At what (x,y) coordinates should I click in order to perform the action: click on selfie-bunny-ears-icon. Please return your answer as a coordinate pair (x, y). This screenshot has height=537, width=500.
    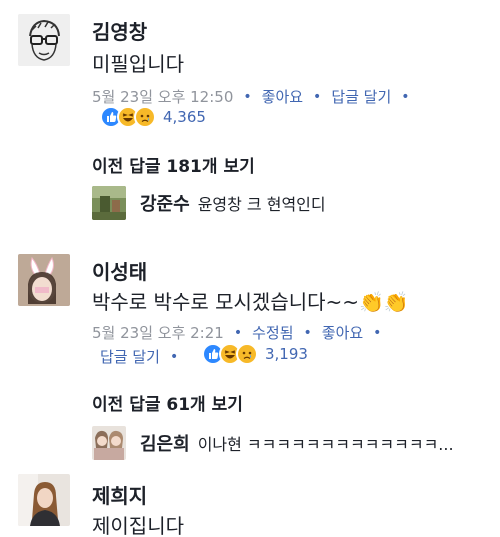
    Looking at the image, I should click on (44, 280).